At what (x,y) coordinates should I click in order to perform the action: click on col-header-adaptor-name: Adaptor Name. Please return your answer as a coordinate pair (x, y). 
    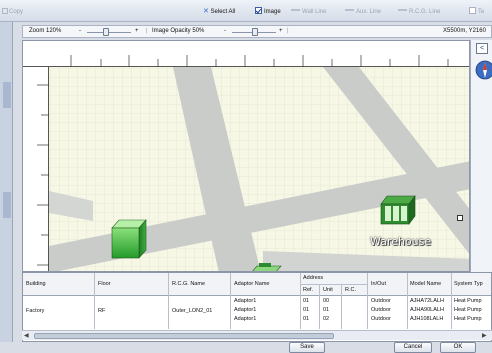
    Looking at the image, I should click on (251, 284).